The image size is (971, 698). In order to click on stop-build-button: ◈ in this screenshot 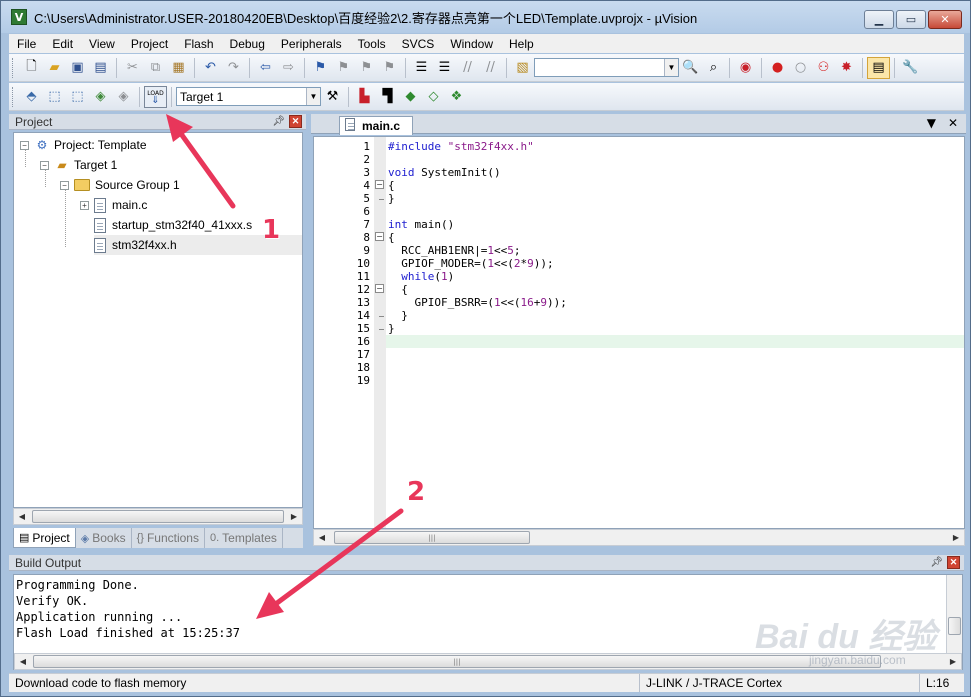, I will do `click(123, 97)`.